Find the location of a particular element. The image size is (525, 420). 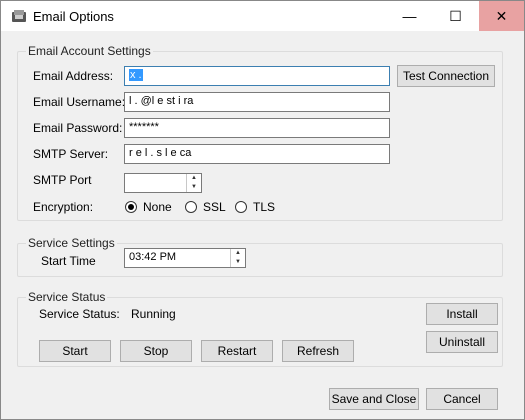

start-time-value: 03:42 PM is located at coordinates (153, 257).